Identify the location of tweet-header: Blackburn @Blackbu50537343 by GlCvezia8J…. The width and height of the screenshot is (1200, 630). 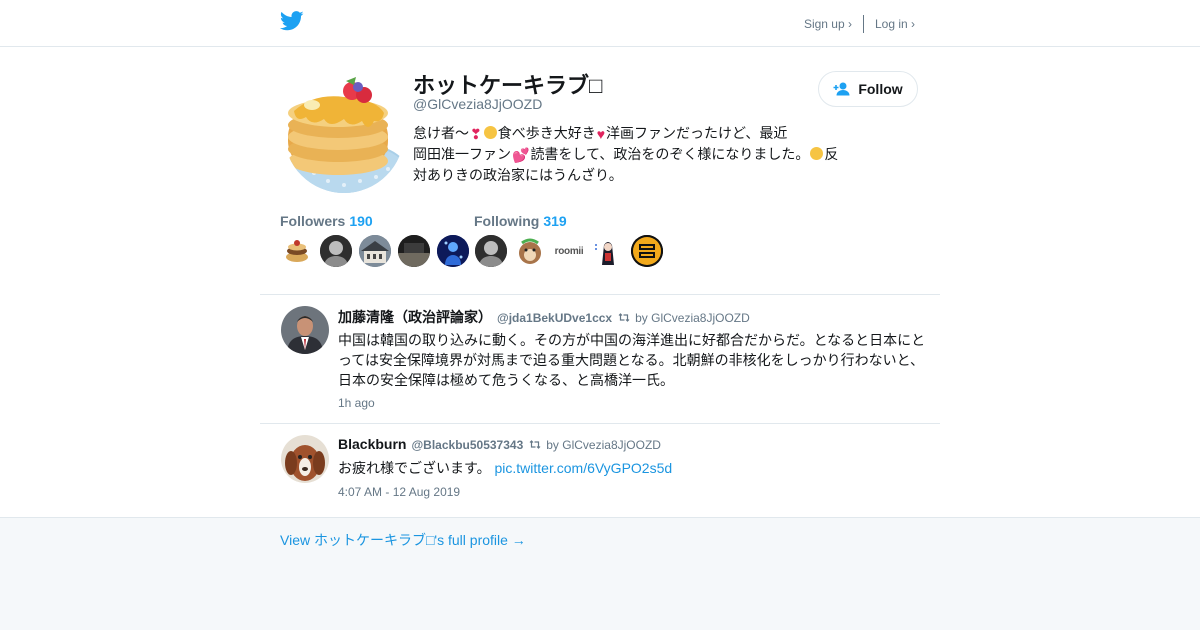
(499, 444).